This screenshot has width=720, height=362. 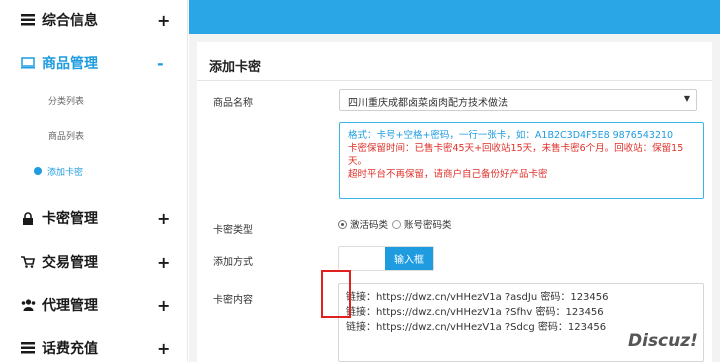 I want to click on collapse-icon: -, so click(x=160, y=63).